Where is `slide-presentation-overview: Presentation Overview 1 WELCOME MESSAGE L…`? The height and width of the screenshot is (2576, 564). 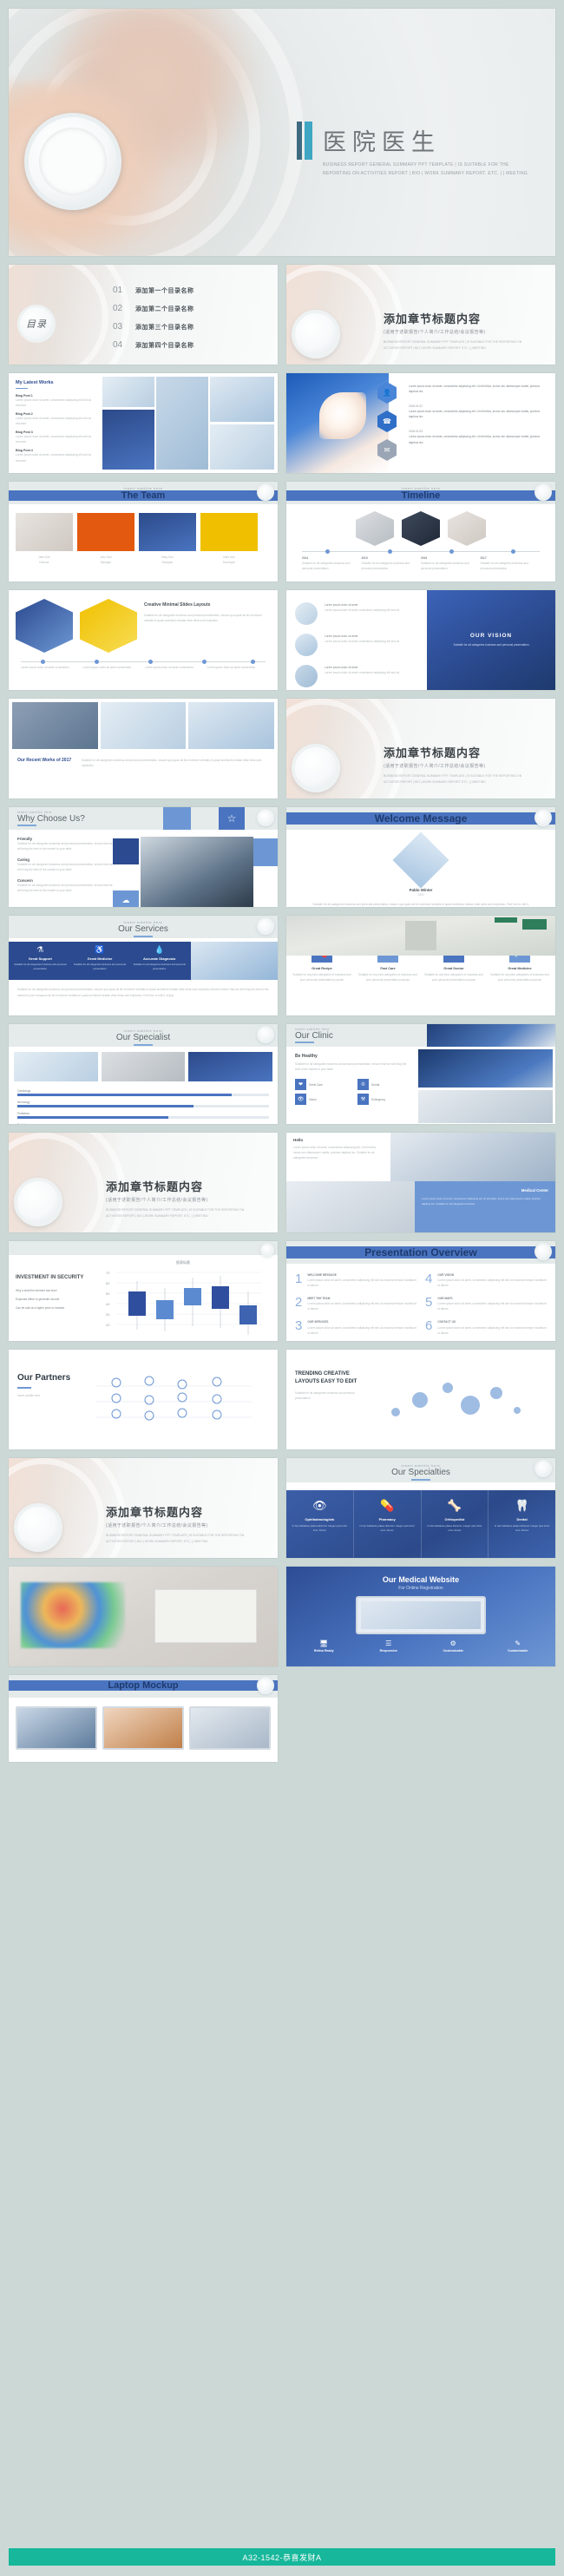 slide-presentation-overview: Presentation Overview 1 WELCOME MESSAGE L… is located at coordinates (420, 1291).